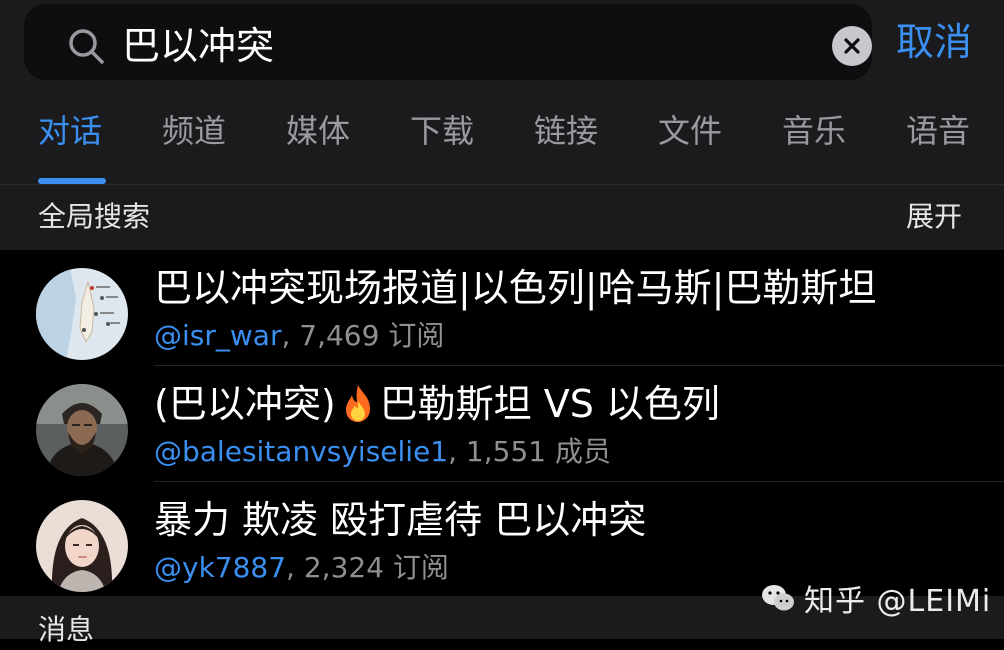  What do you see at coordinates (934, 217) in the screenshot?
I see `expand-button: 展开` at bounding box center [934, 217].